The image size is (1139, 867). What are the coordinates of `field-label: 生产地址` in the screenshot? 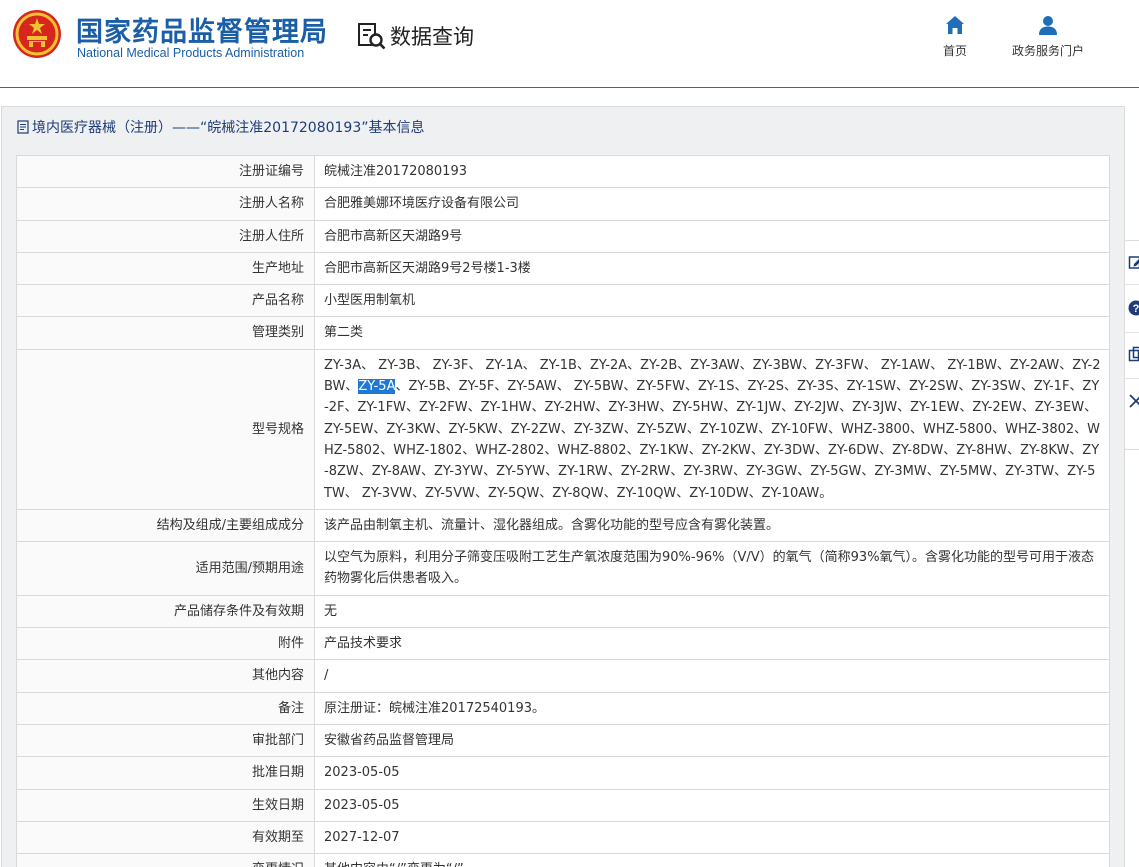 It's located at (165, 268).